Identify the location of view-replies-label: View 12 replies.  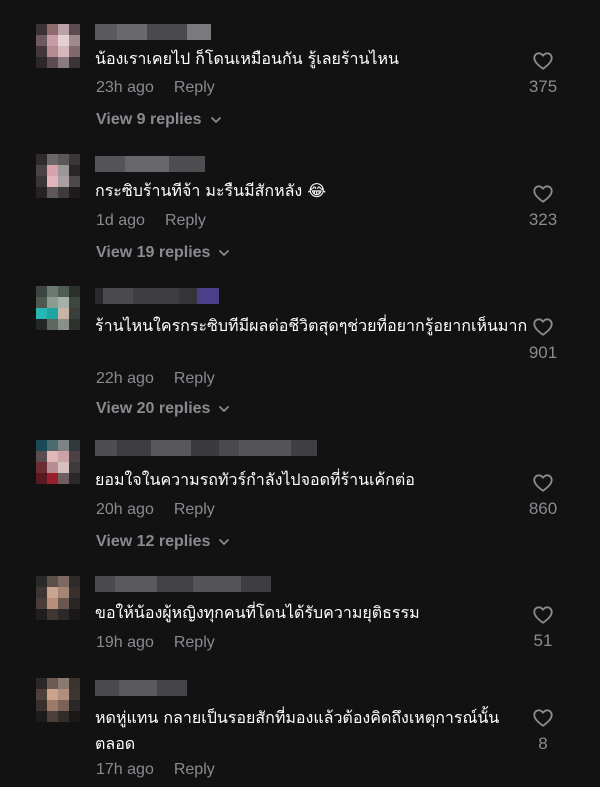
(153, 541).